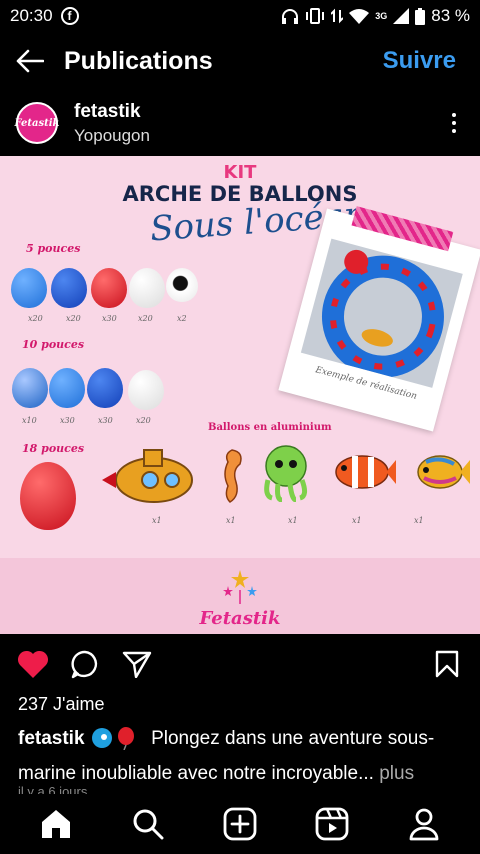 The image size is (480, 854). I want to click on bottom-navigation, so click(240, 824).